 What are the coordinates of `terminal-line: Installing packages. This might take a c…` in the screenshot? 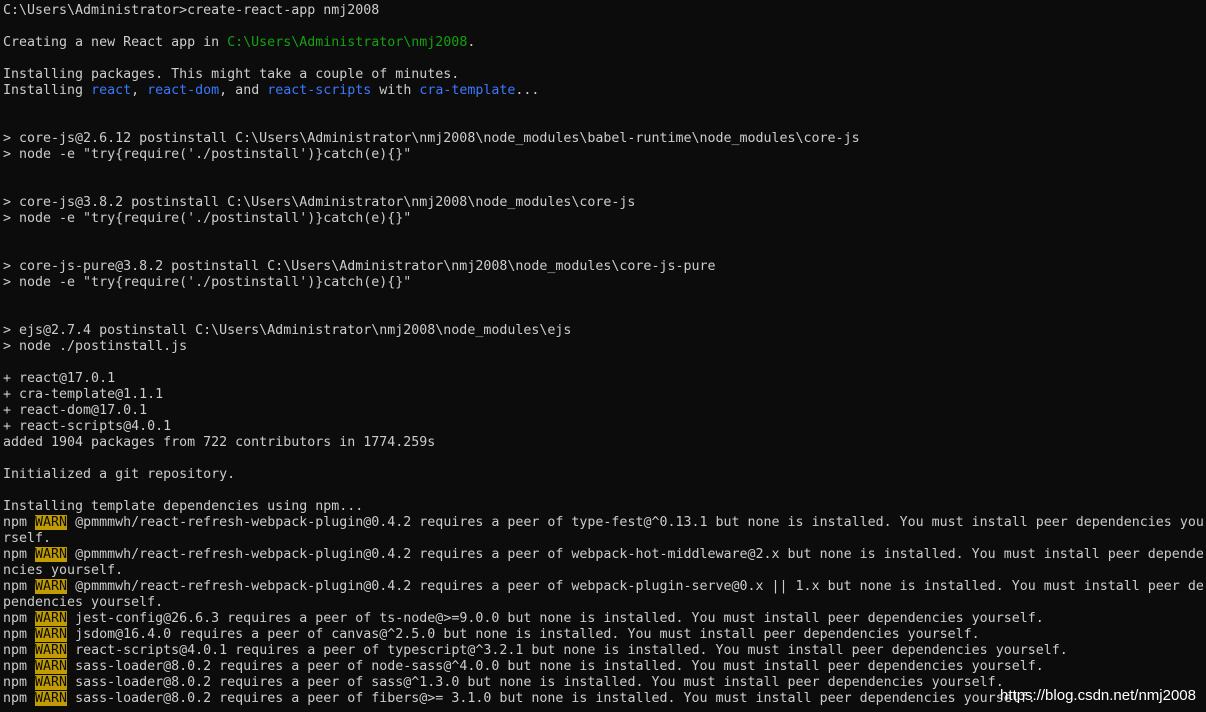 It's located at (604, 75).